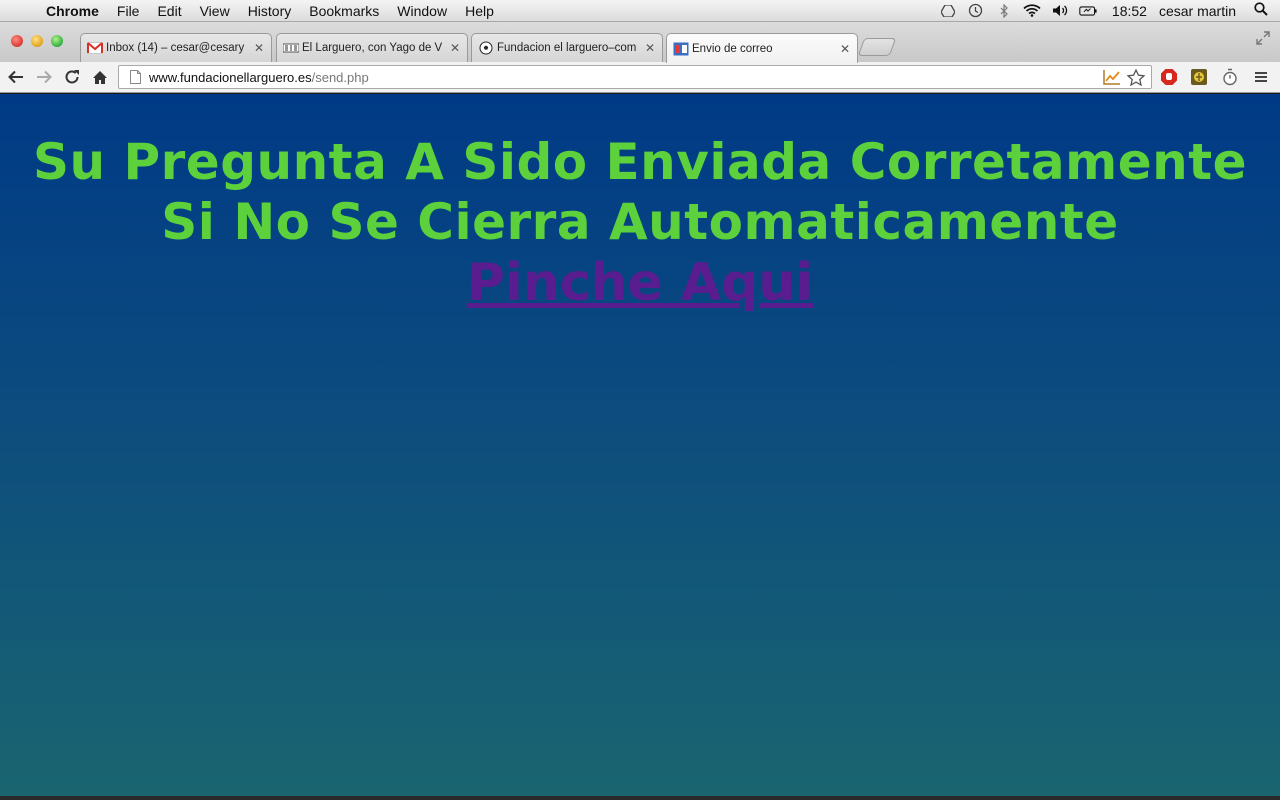 The height and width of the screenshot is (800, 1280). Describe the element at coordinates (1137, 77) in the screenshot. I see `bookmark-star-icon` at that location.